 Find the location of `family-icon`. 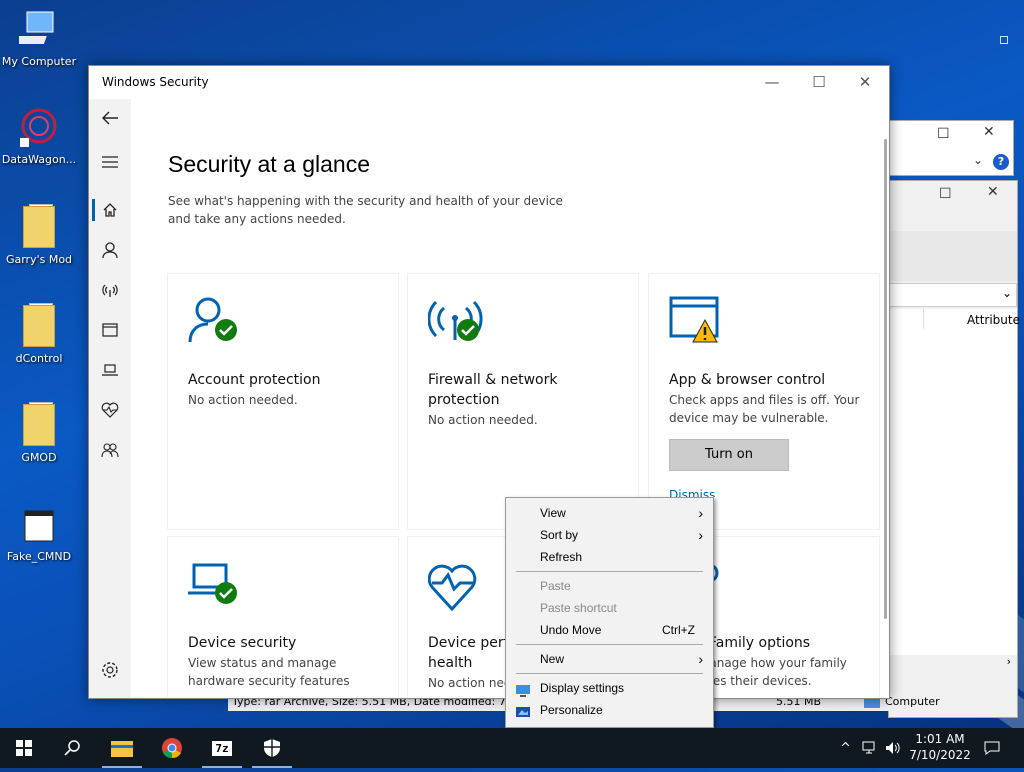

family-icon is located at coordinates (110, 450).